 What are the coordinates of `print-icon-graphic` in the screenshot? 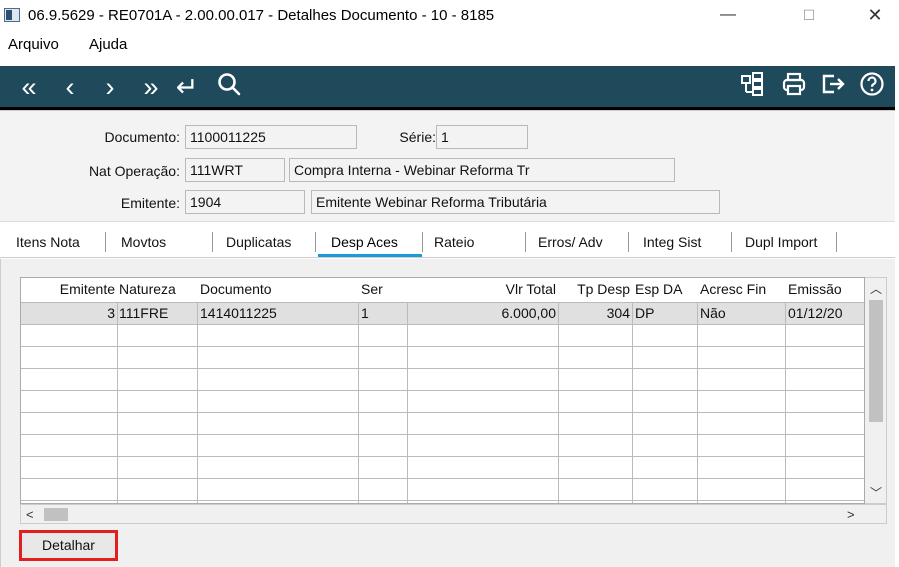 It's located at (794, 84).